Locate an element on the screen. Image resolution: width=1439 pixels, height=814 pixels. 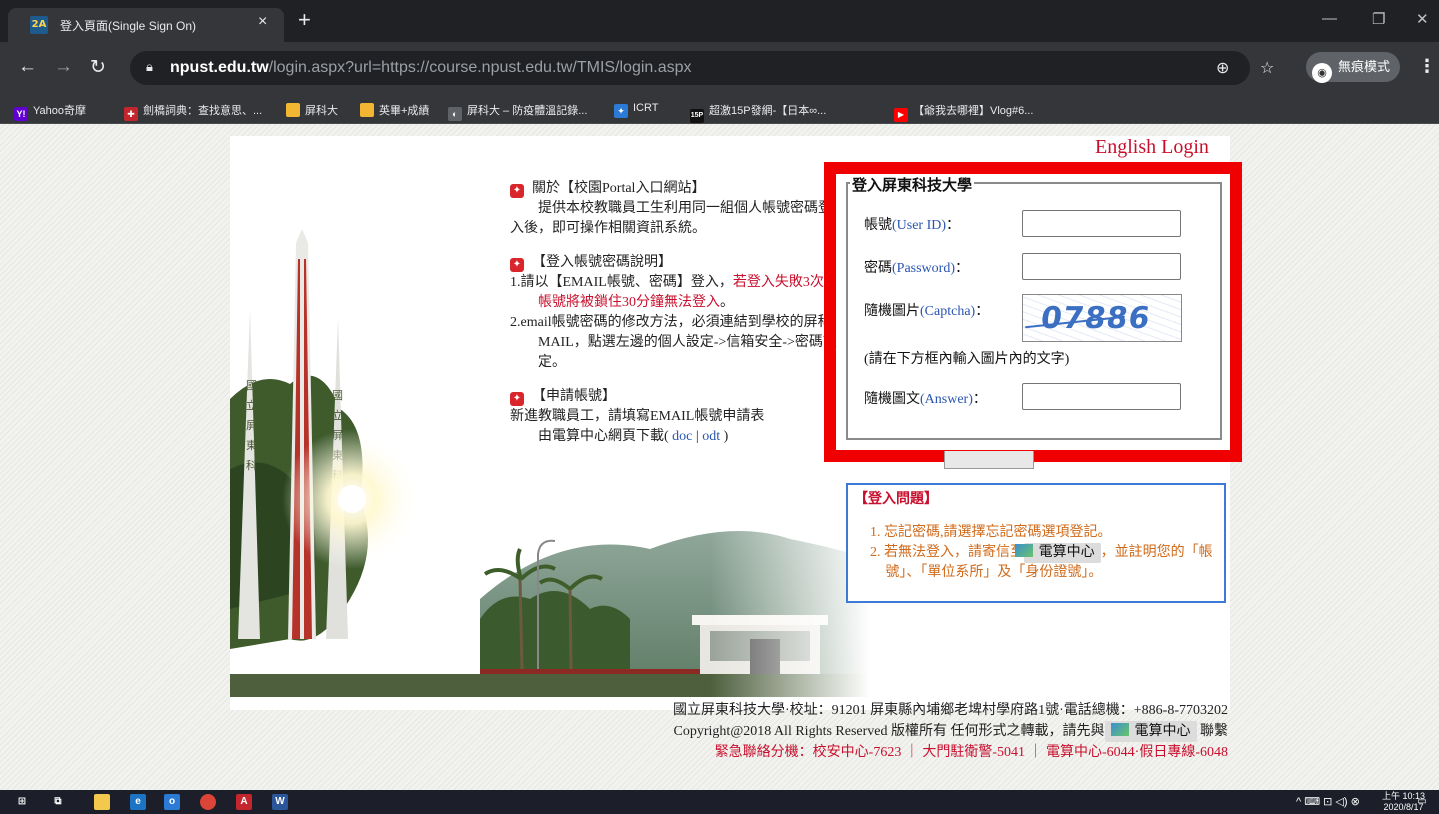
chrome-icon is located at coordinates (208, 802).